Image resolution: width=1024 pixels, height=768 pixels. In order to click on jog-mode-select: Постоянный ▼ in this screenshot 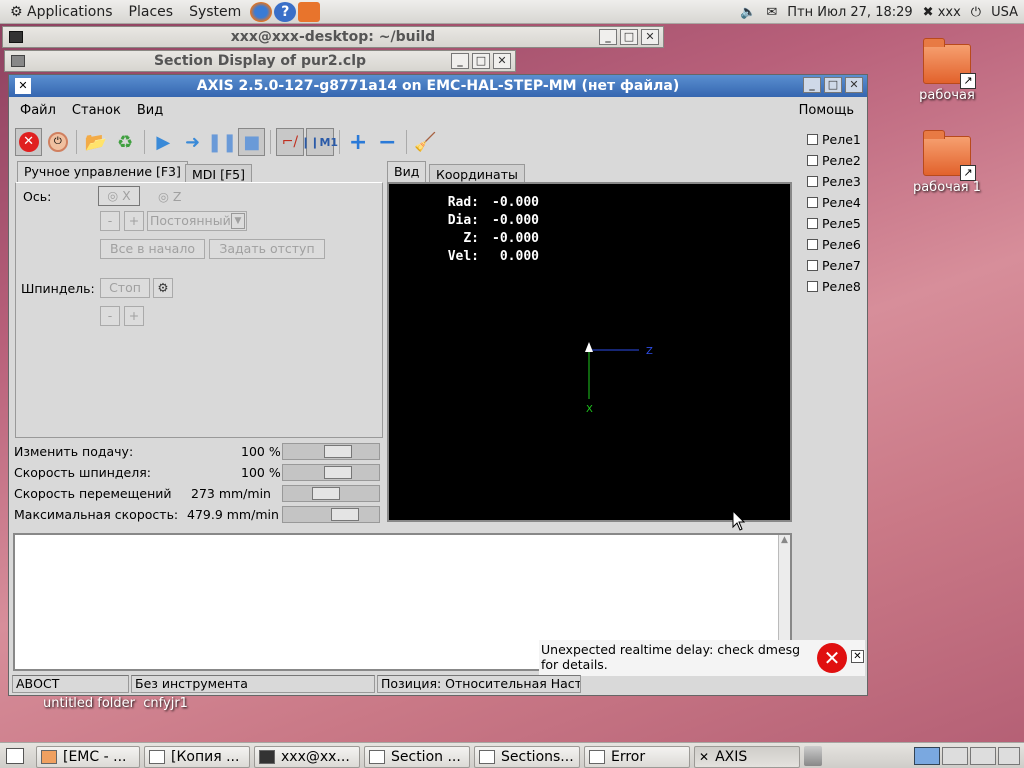, I will do `click(197, 221)`.